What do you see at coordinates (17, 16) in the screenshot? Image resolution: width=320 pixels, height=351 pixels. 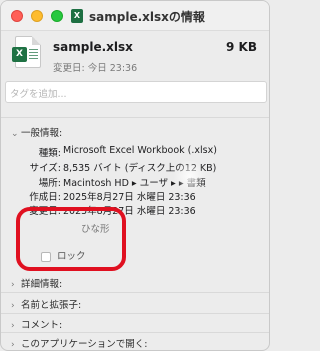 I see `close-window-button` at bounding box center [17, 16].